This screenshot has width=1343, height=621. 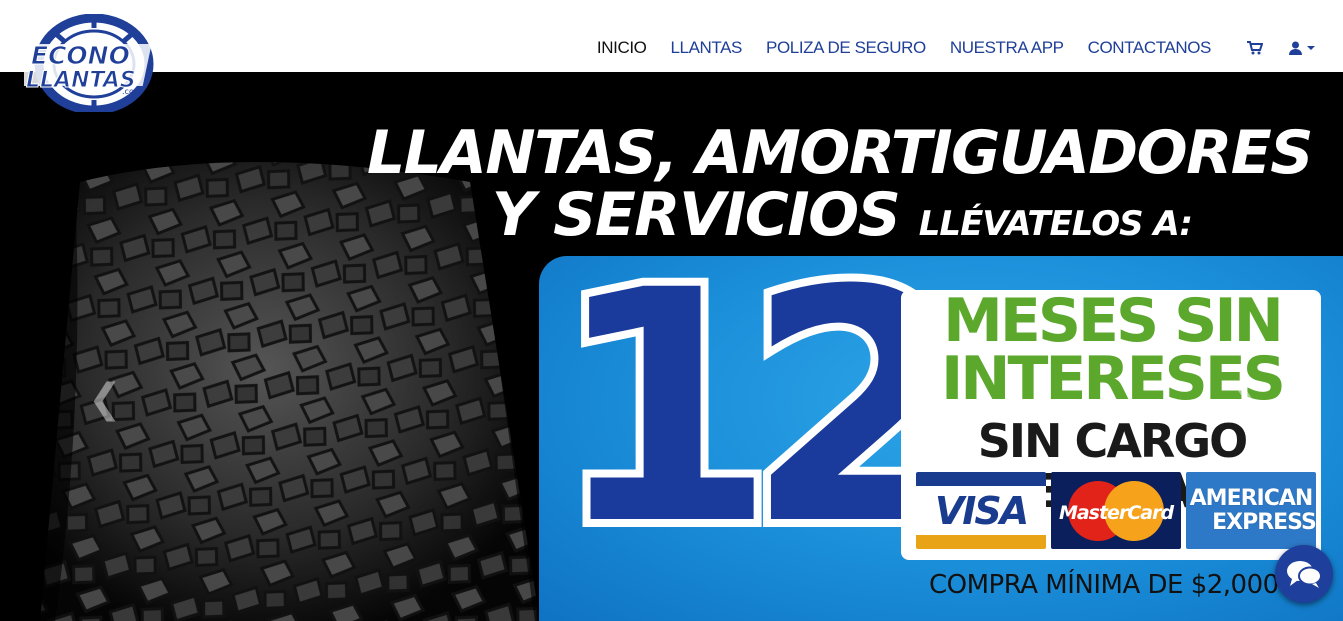 I want to click on chat-bubbles-icon, so click(x=1304, y=574).